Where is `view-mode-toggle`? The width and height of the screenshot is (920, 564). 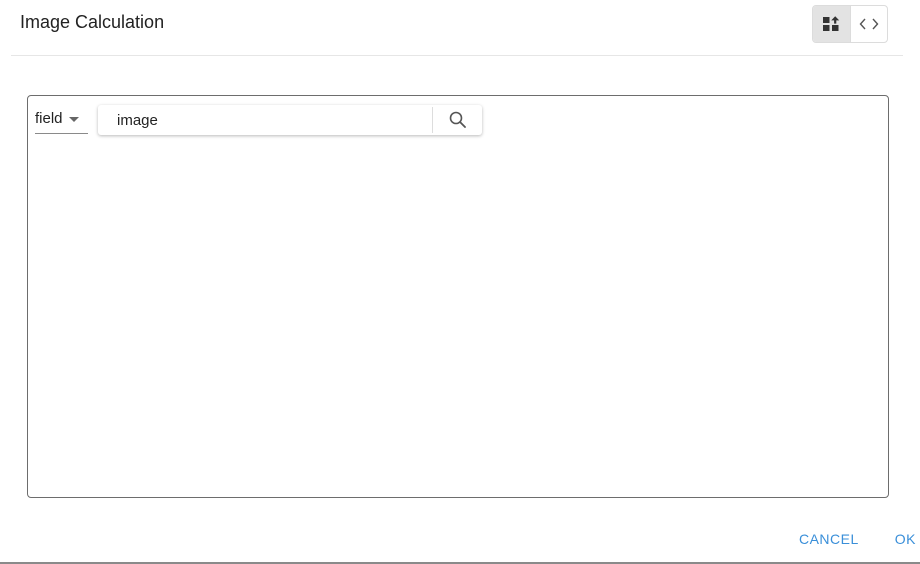
view-mode-toggle is located at coordinates (850, 24).